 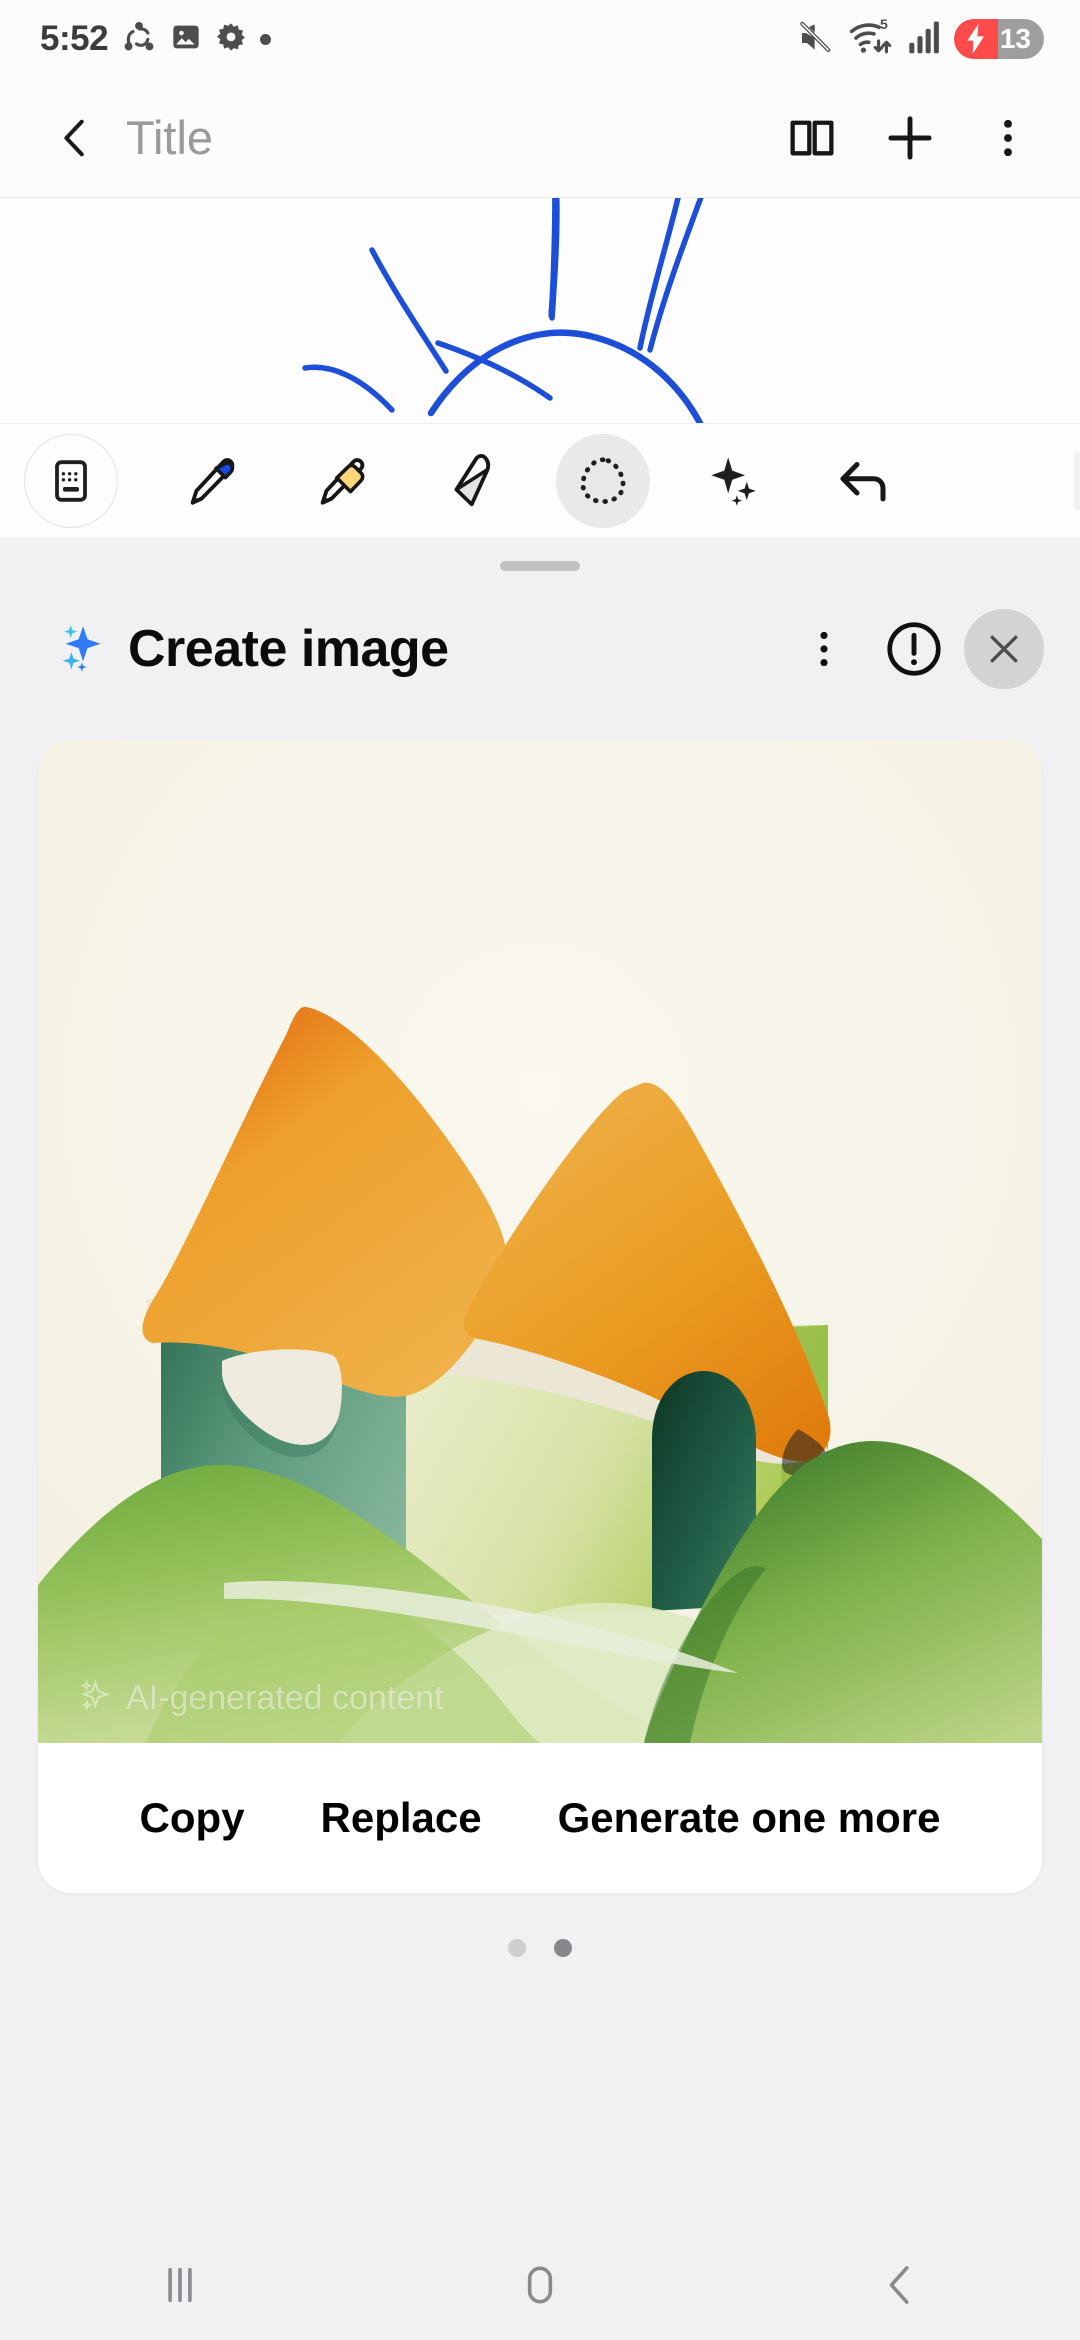 I want to click on sheet-title-wrap: Create image, so click(x=420, y=649).